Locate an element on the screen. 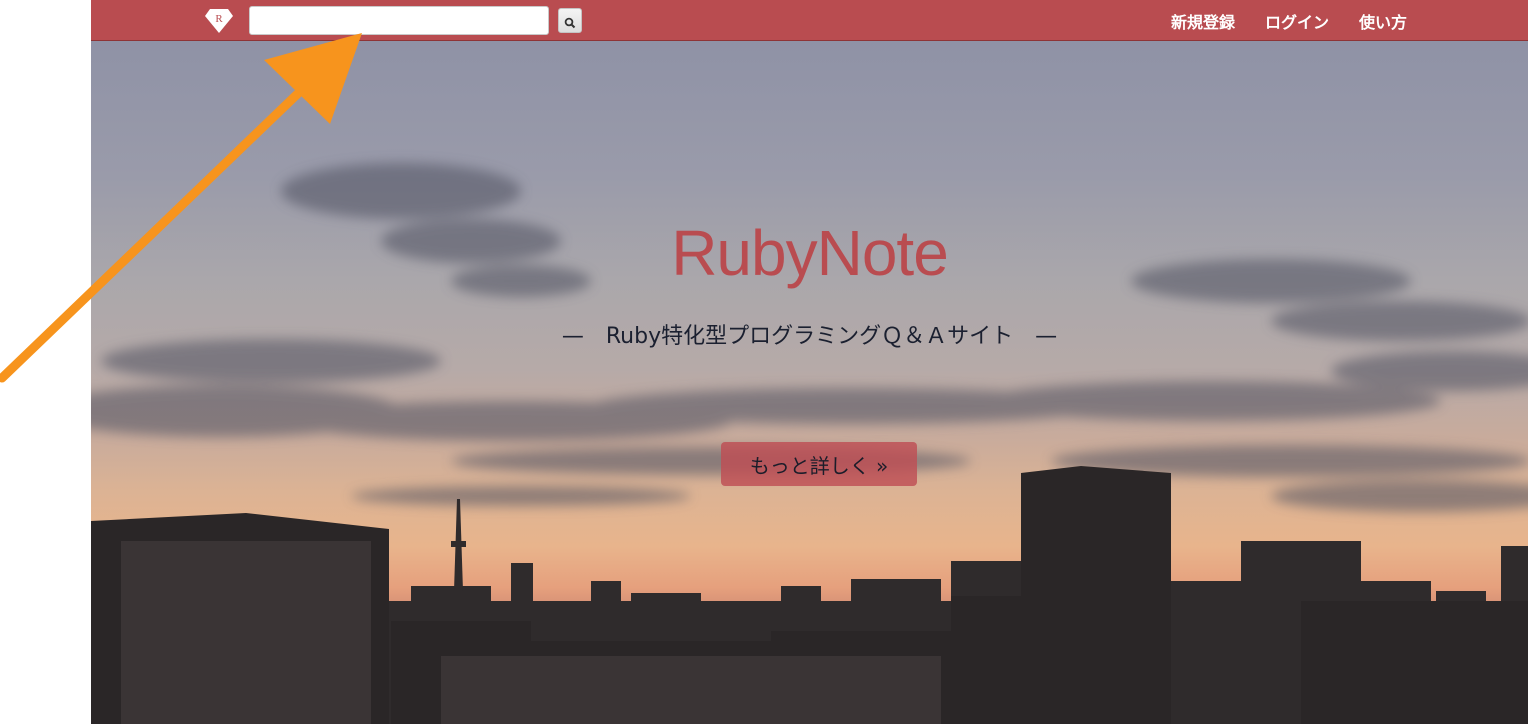  nav-links: 新規登録 ログイン 使い方 is located at coordinates (1289, 20).